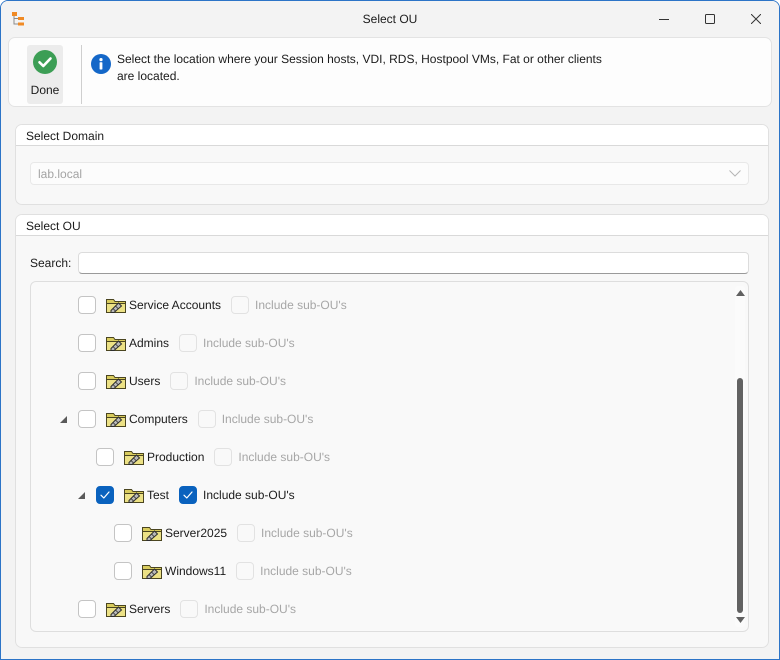  What do you see at coordinates (158, 419) in the screenshot?
I see `ou-name: Computers` at bounding box center [158, 419].